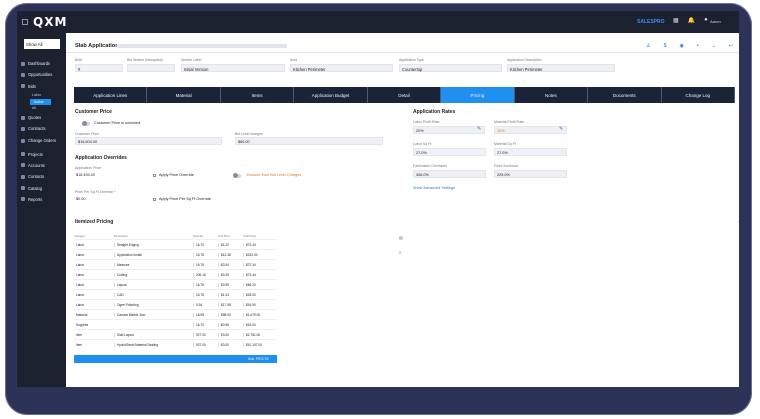 The height and width of the screenshot is (419, 760). I want to click on dollar-icon: $, so click(665, 46).